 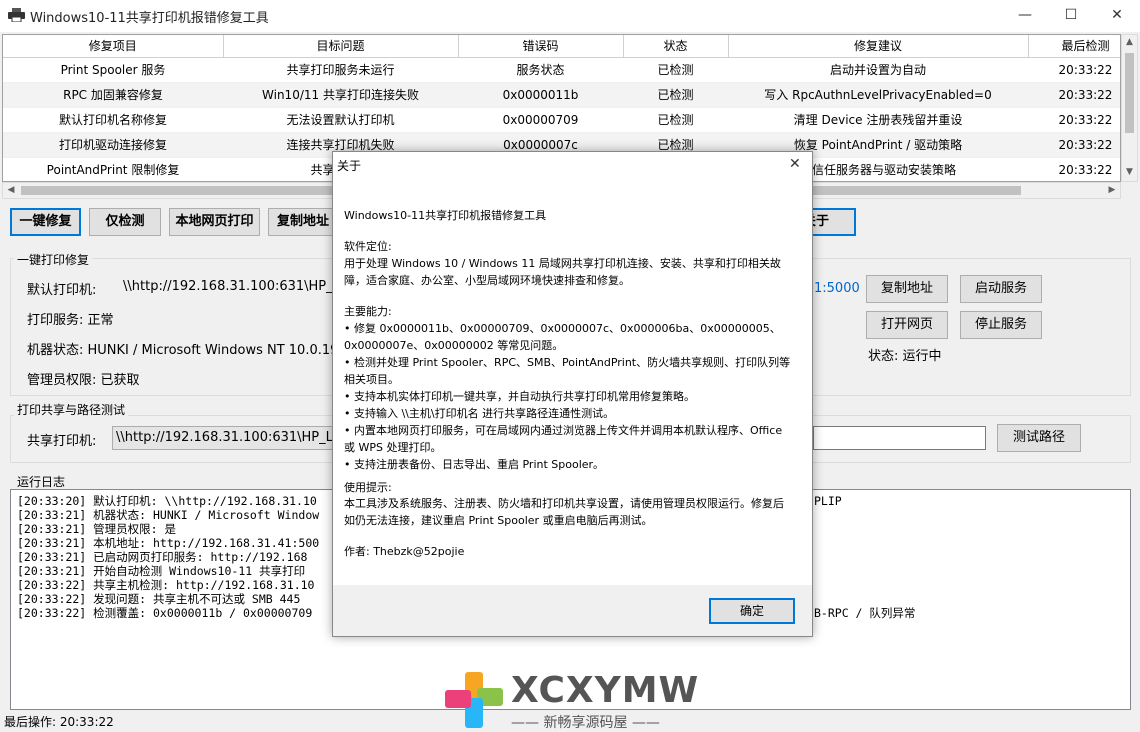 What do you see at coordinates (585, 723) in the screenshot?
I see `watermark-tagline: —— 新畅享源码屋 ——` at bounding box center [585, 723].